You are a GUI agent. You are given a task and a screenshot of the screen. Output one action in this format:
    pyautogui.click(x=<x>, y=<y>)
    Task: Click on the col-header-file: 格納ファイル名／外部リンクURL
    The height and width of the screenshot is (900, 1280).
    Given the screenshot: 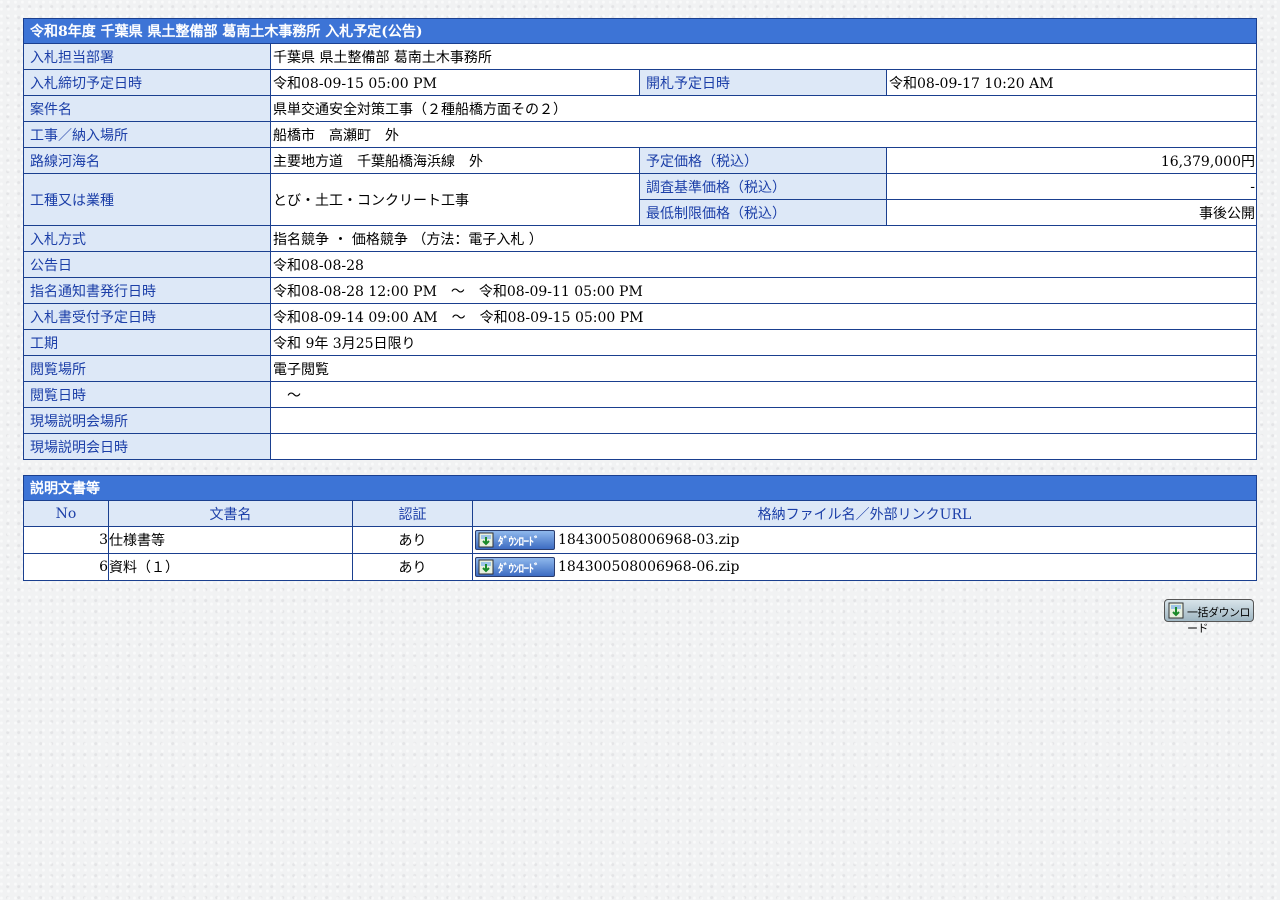 What is the action you would take?
    pyautogui.click(x=864, y=513)
    